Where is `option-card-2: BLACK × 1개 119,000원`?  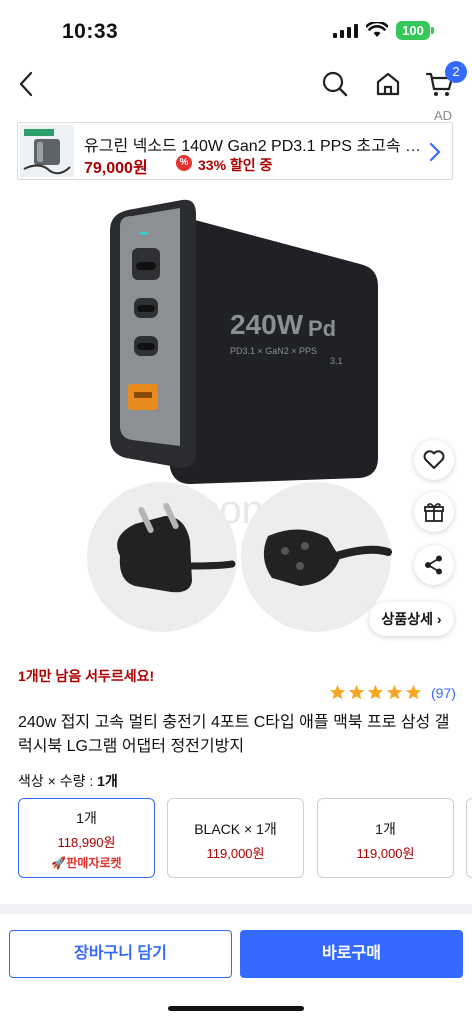
option-card-2: BLACK × 1개 119,000원 is located at coordinates (235, 838).